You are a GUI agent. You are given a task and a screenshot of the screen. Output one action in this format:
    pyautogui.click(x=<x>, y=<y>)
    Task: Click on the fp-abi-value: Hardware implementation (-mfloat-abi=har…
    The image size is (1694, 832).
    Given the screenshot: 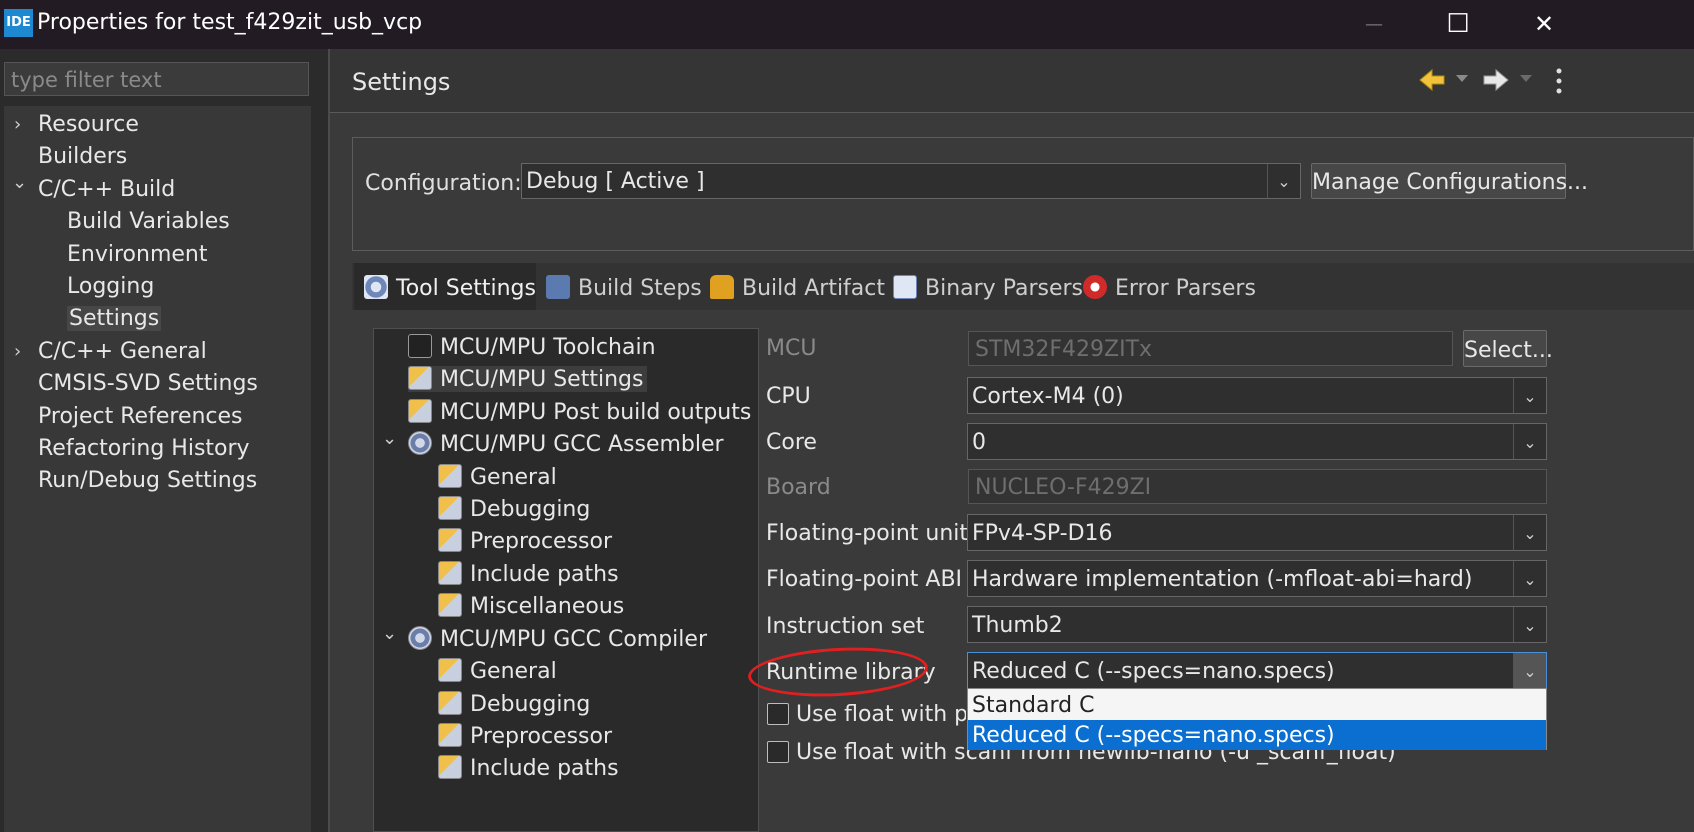 What is the action you would take?
    pyautogui.click(x=1222, y=579)
    